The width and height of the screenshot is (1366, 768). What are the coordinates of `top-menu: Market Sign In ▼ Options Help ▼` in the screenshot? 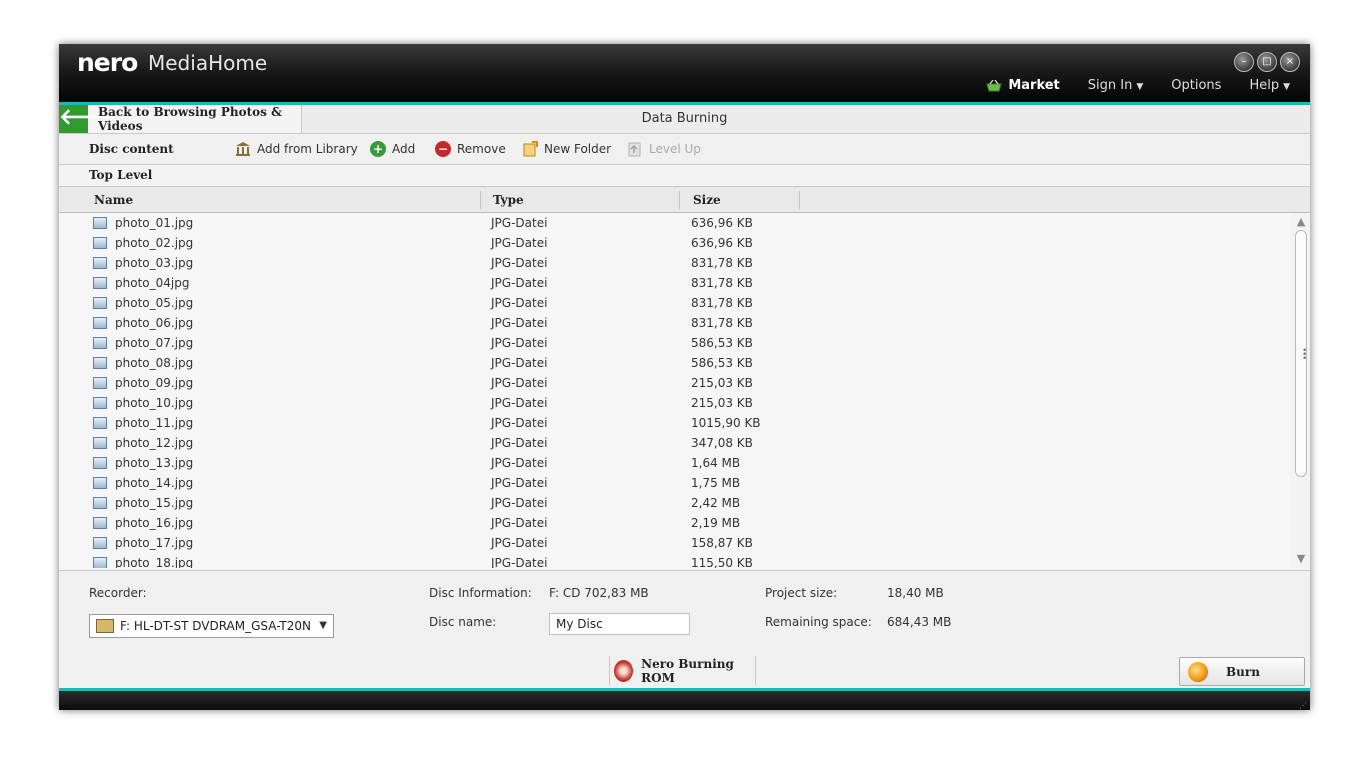 It's located at (1138, 85).